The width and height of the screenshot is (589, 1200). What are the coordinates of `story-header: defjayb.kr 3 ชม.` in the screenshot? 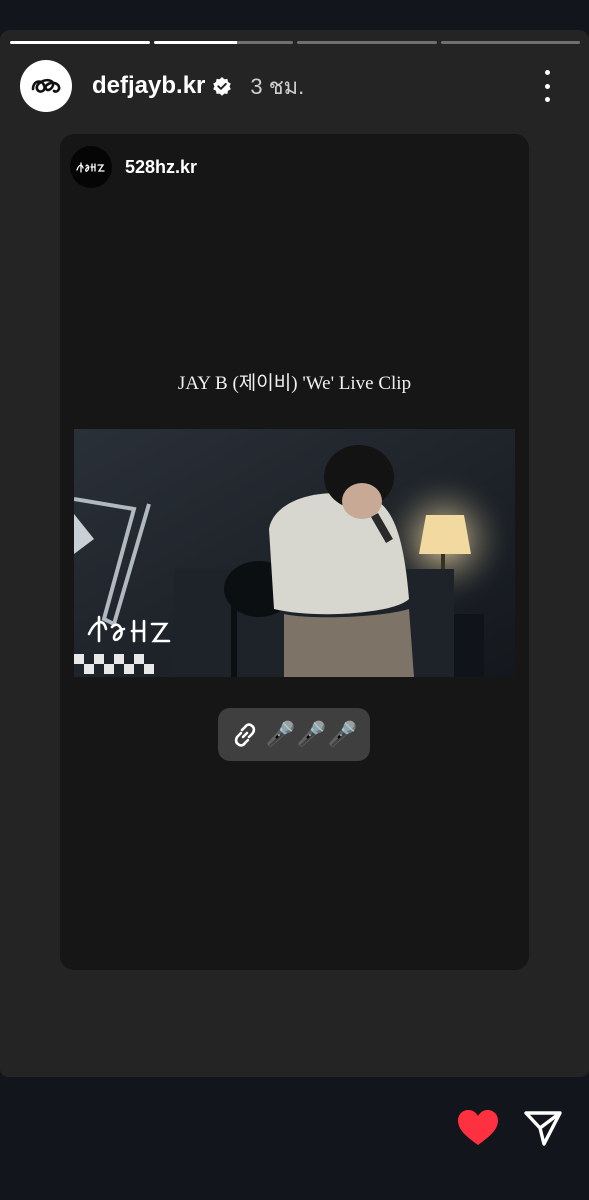 It's located at (297, 86).